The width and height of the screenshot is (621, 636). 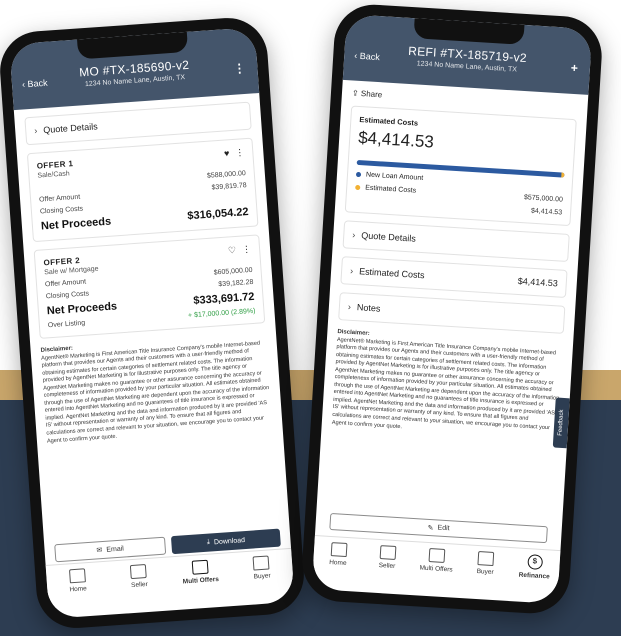 I want to click on estimated-costs-segment, so click(x=563, y=175).